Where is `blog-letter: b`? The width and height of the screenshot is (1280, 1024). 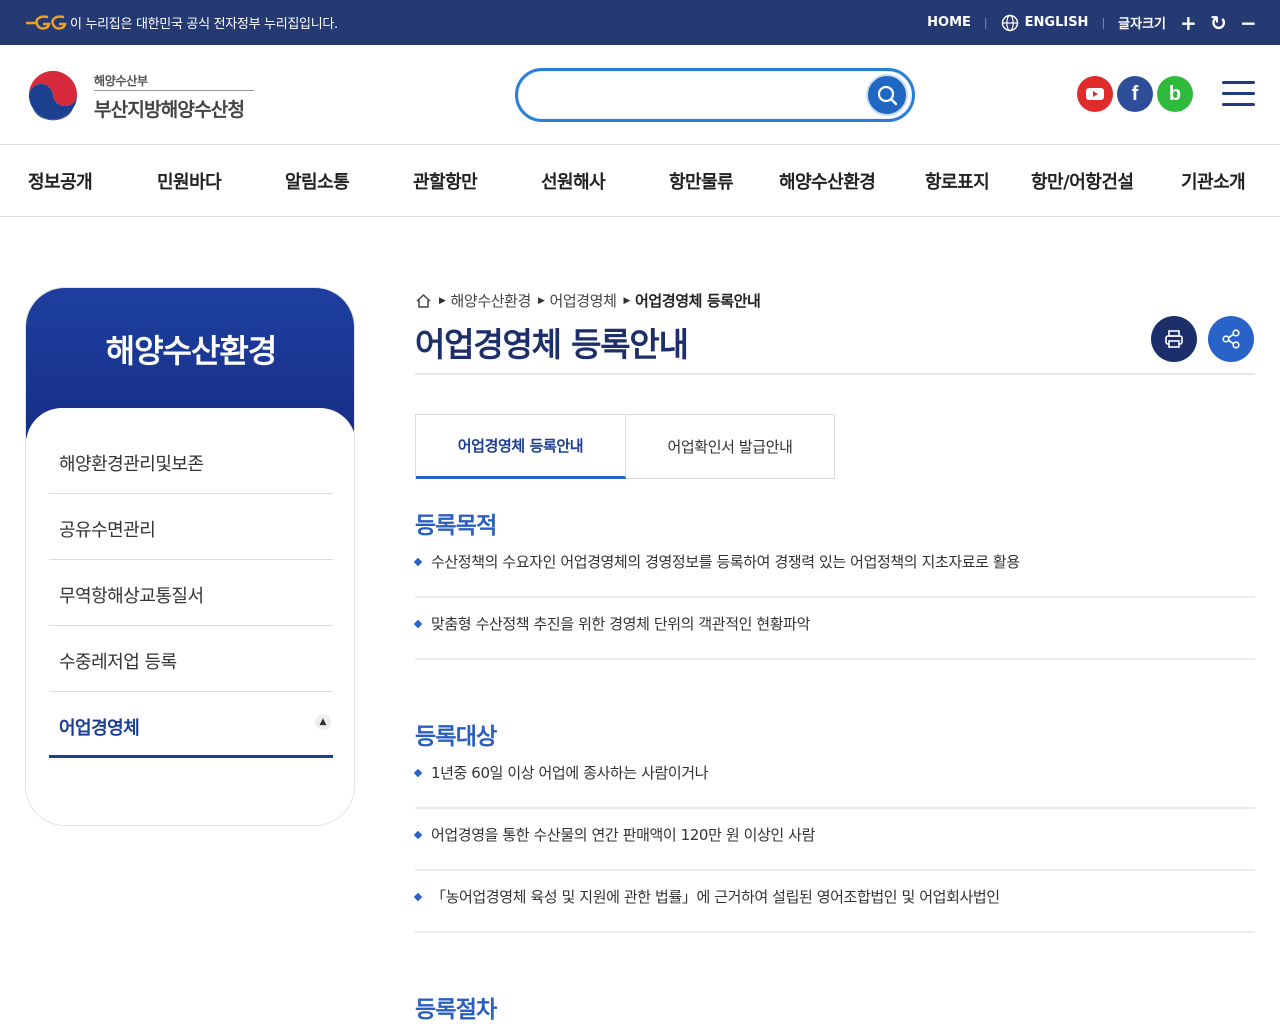
blog-letter: b is located at coordinates (1175, 93).